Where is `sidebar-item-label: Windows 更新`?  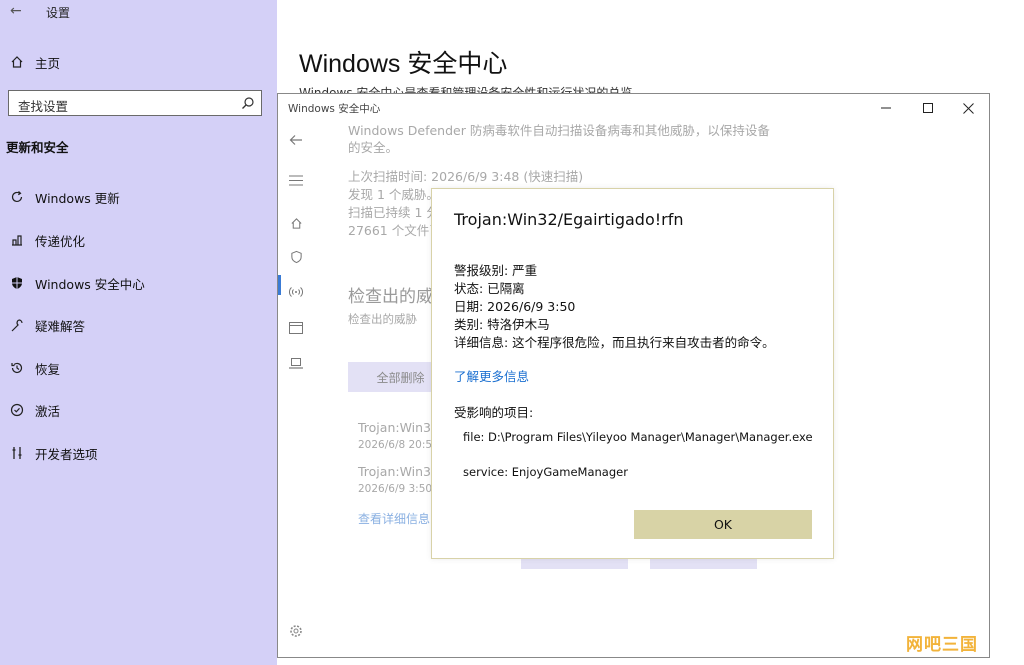
sidebar-item-label: Windows 更新 is located at coordinates (77, 198).